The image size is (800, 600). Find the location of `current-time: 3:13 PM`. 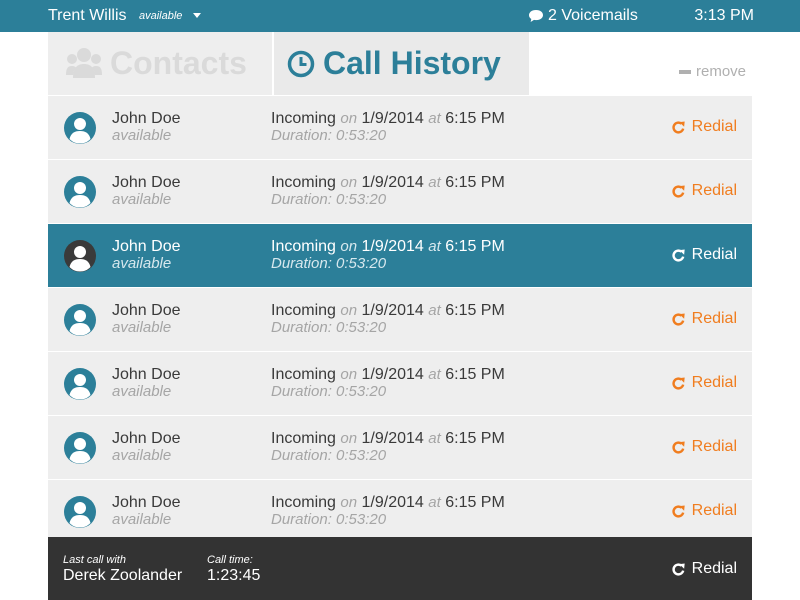

current-time: 3:13 PM is located at coordinates (724, 15).